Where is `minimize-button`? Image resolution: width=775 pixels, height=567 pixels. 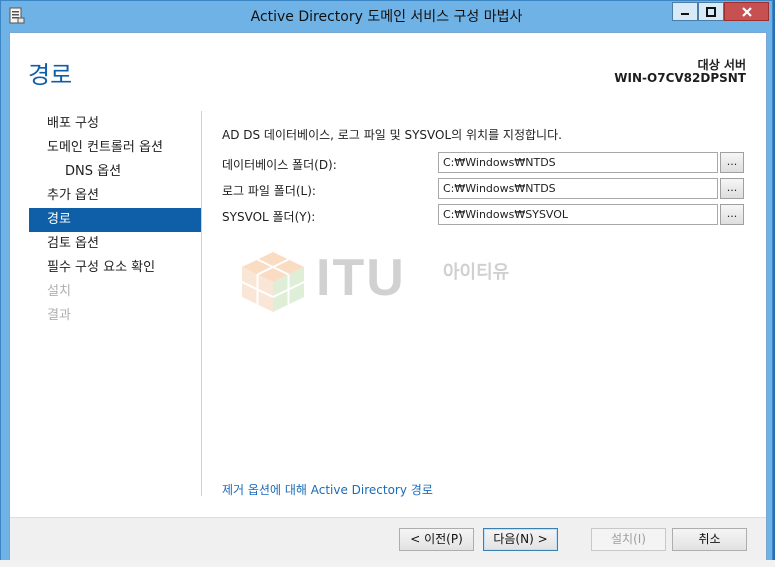
minimize-button is located at coordinates (685, 11).